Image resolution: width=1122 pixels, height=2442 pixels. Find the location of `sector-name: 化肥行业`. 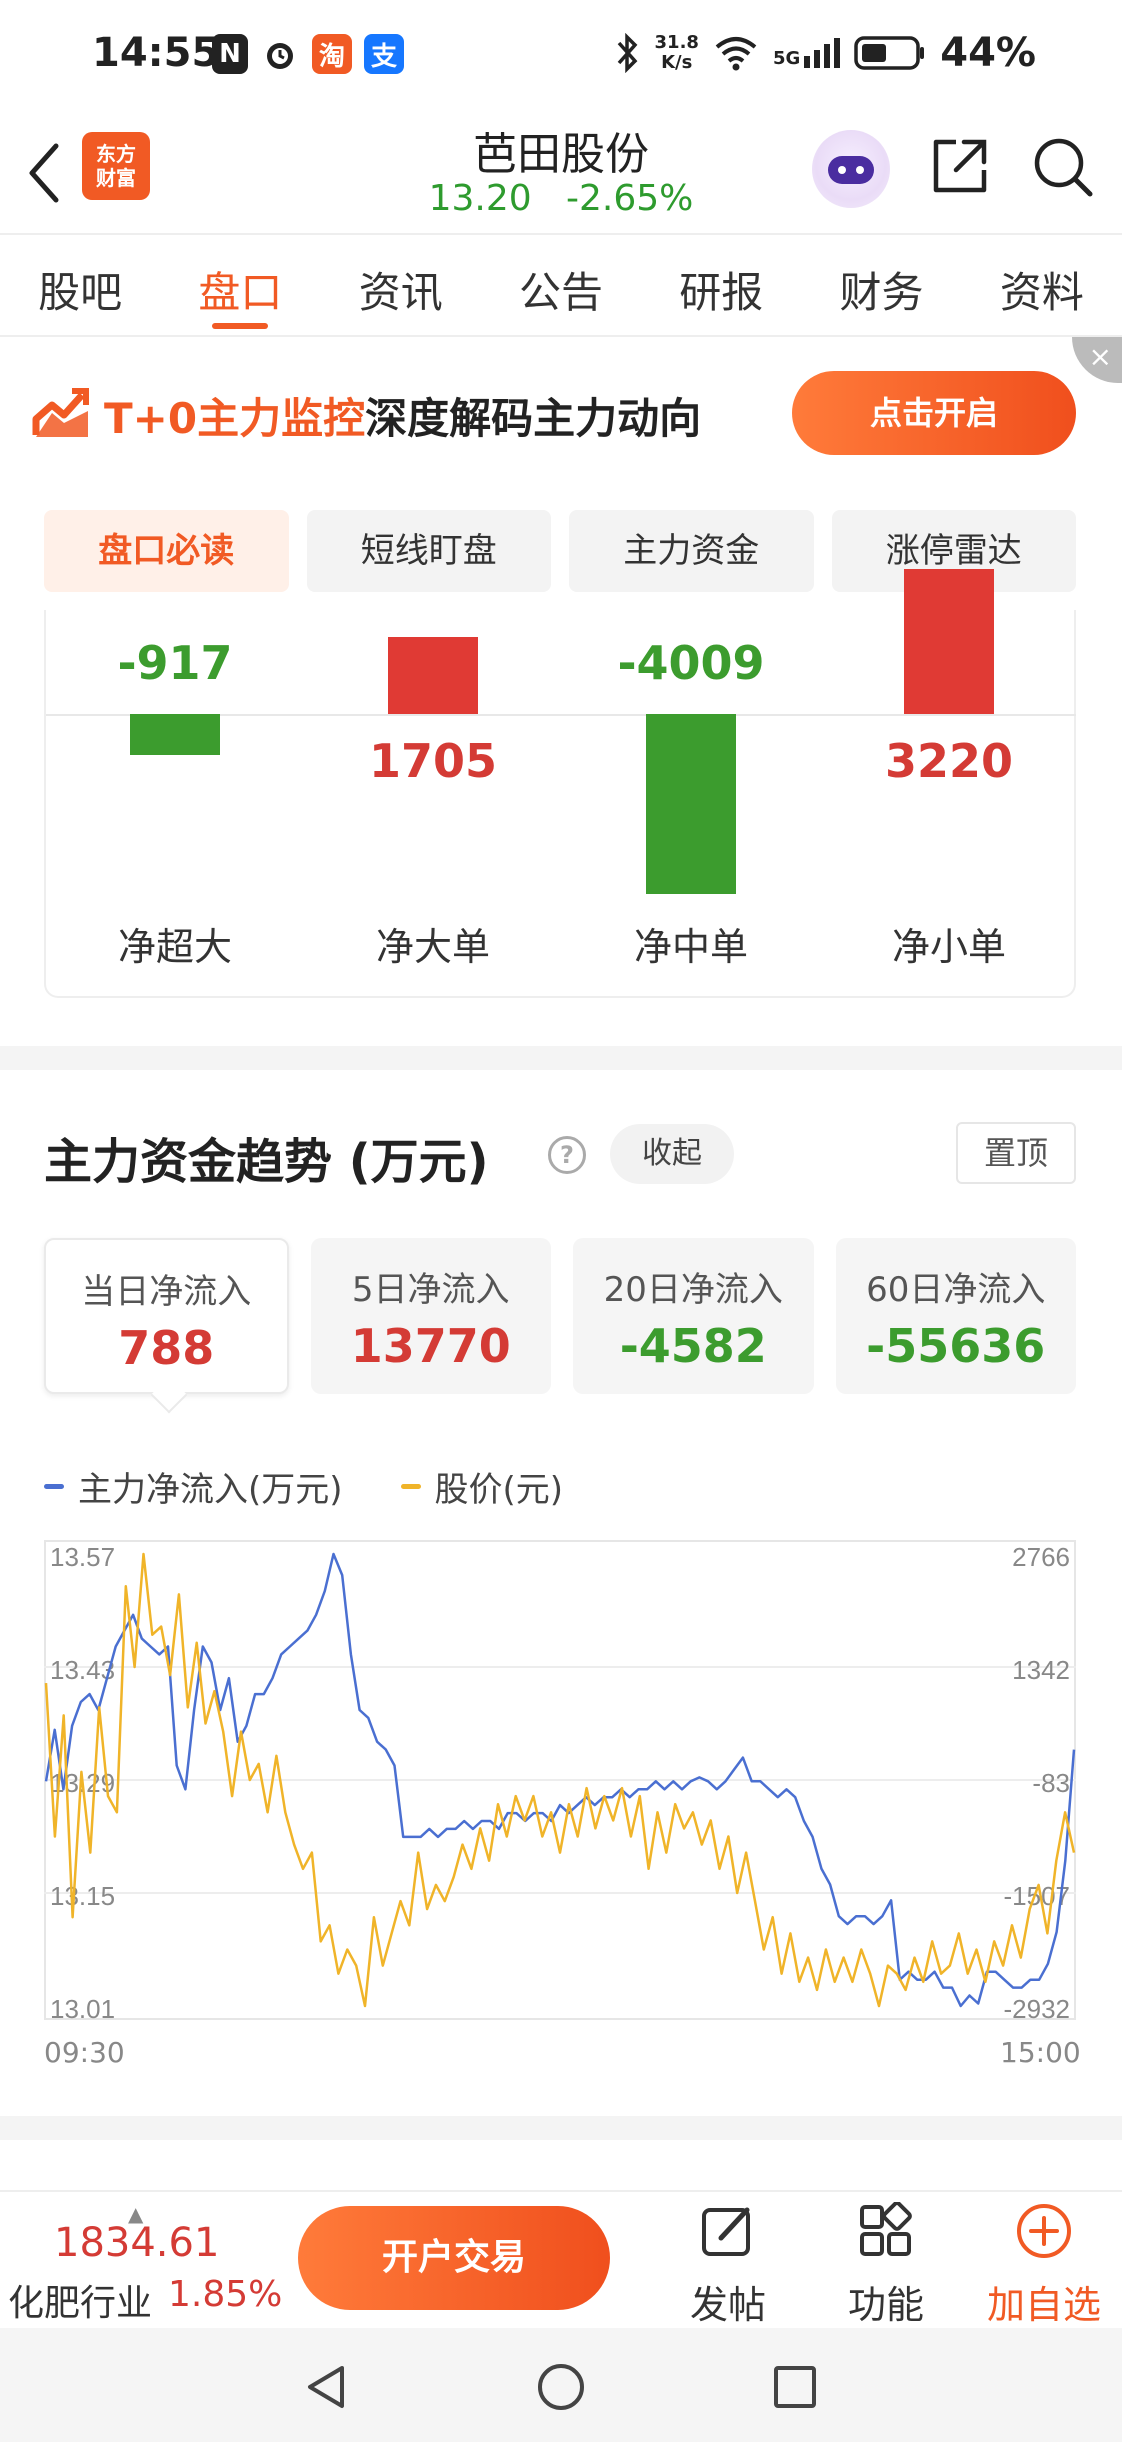

sector-name: 化肥行业 is located at coordinates (80, 2300).